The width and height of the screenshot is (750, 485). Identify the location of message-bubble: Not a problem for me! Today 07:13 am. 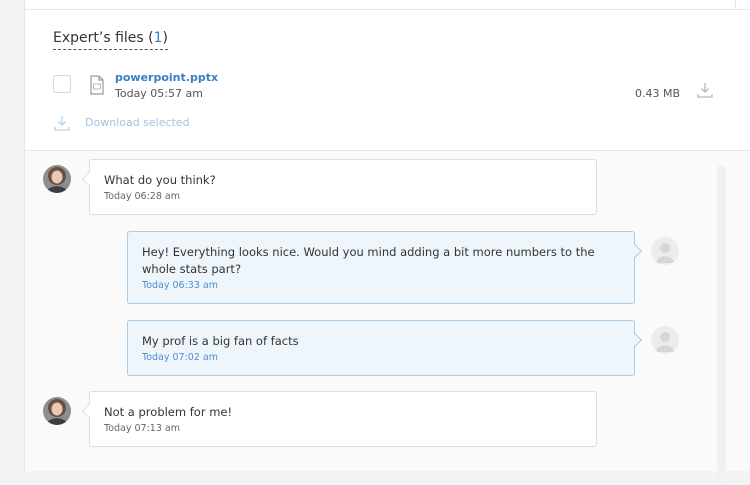
(339, 419).